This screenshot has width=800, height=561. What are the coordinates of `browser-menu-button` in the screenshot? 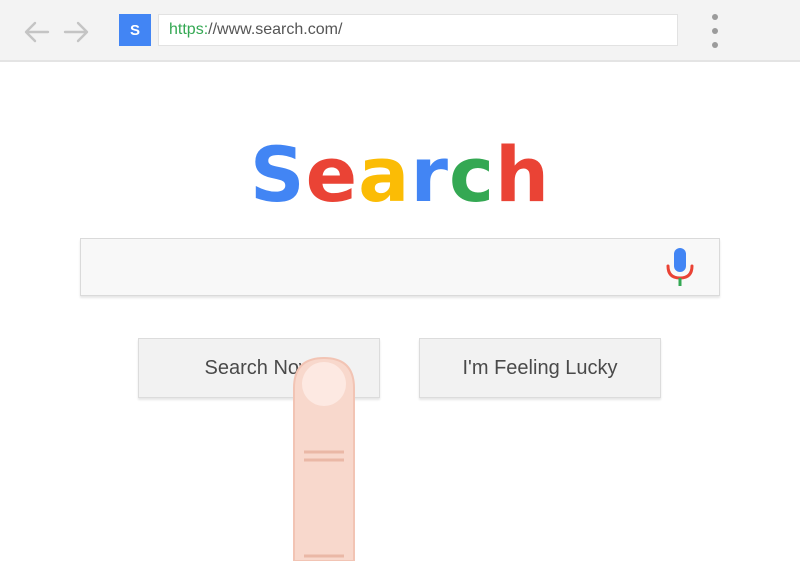 It's located at (715, 31).